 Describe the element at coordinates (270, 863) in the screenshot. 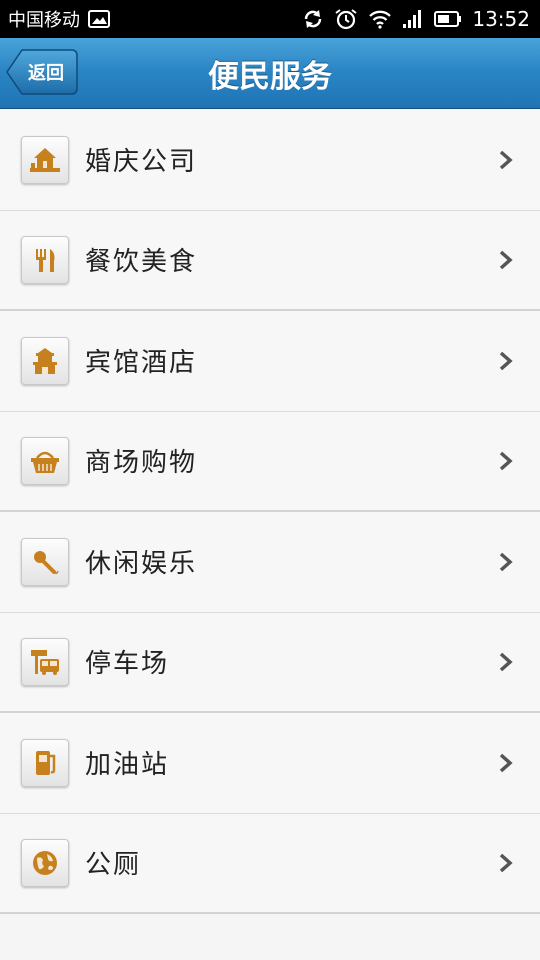

I see `list-item-restroom: 公厕` at that location.